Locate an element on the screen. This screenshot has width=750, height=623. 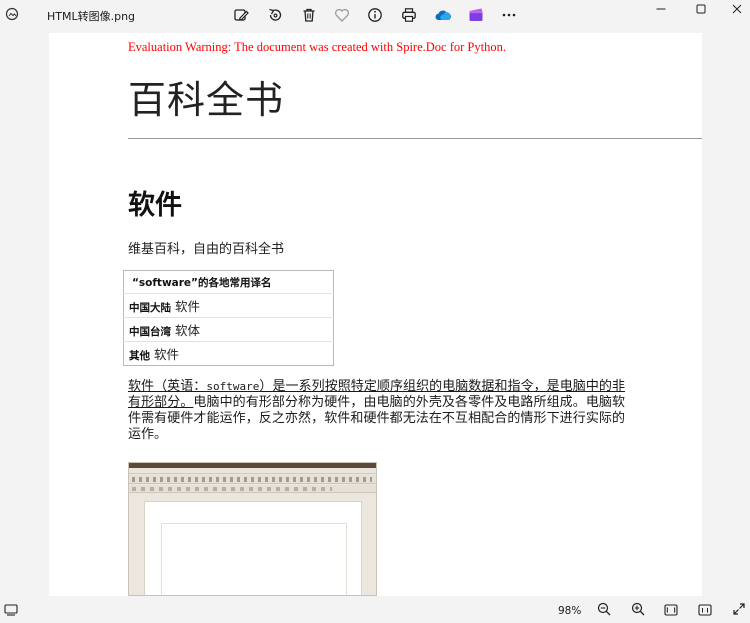
delete-button is located at coordinates (309, 15).